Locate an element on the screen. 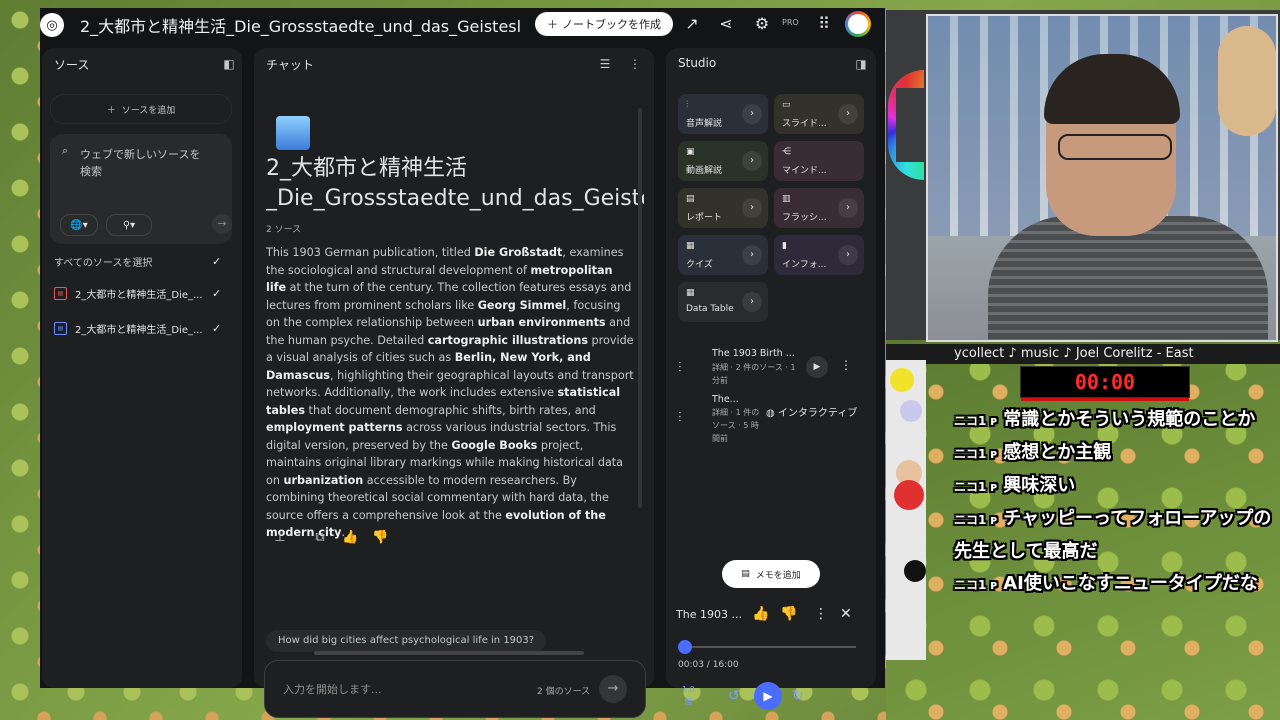  web-search-input: ウェブで新しいソースを検索 is located at coordinates (145, 163).